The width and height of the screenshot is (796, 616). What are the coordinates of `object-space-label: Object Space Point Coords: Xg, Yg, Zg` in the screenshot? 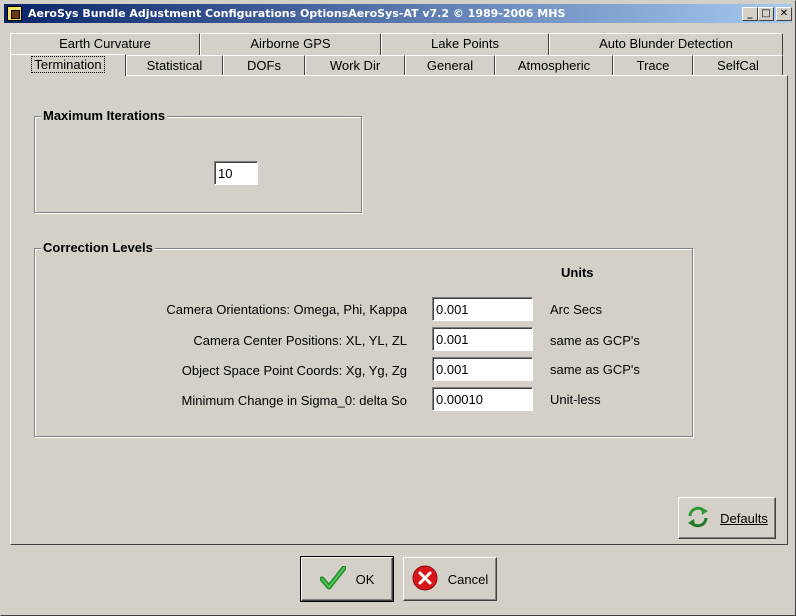 It's located at (294, 370).